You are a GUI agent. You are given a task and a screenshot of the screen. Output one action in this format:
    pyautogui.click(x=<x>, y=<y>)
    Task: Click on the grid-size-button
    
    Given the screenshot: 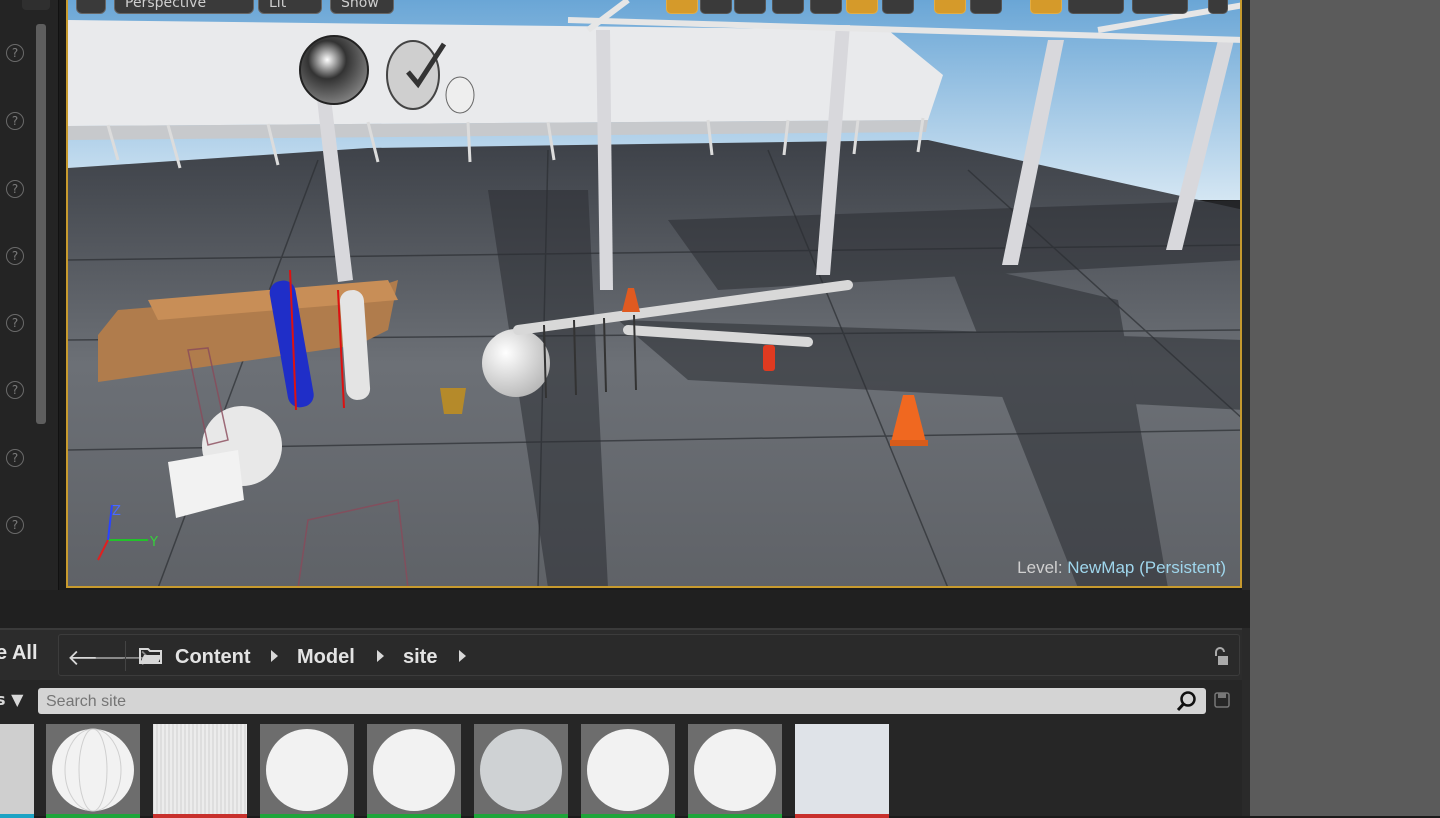 What is the action you would take?
    pyautogui.click(x=898, y=7)
    